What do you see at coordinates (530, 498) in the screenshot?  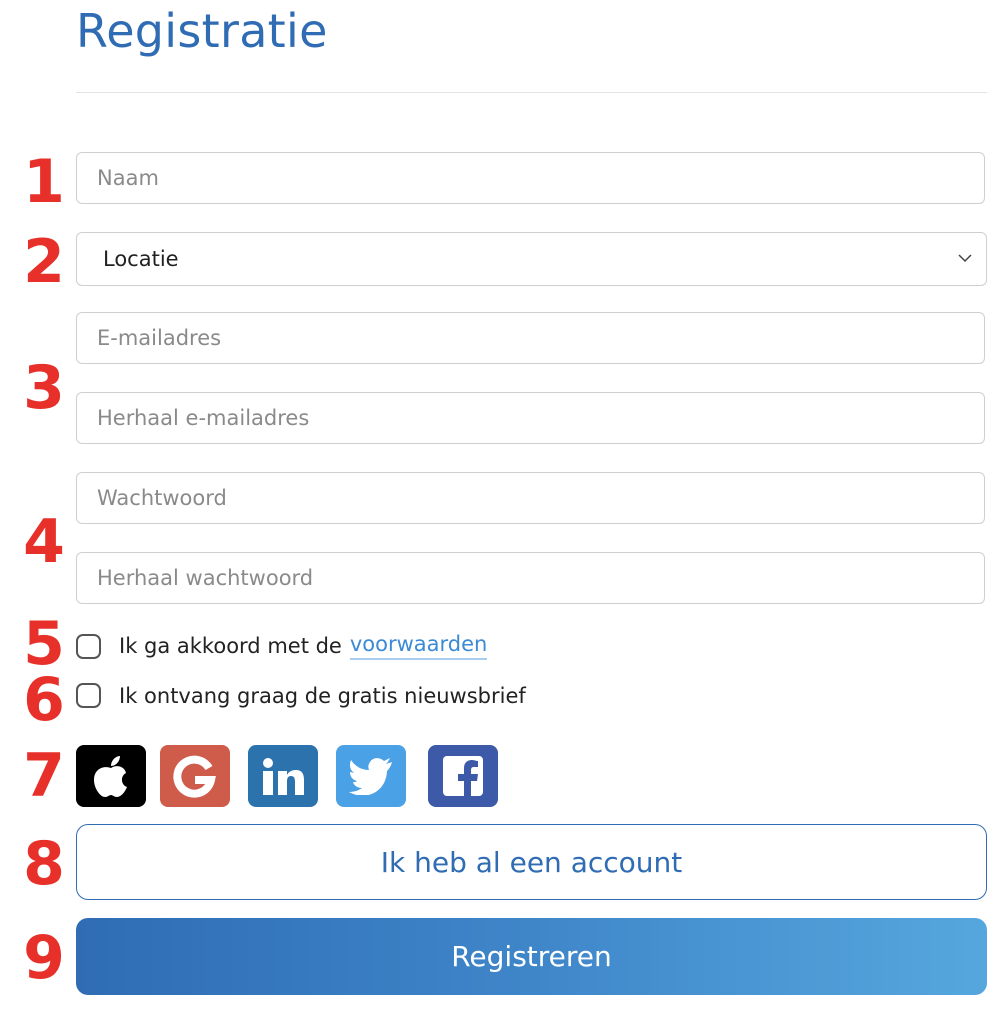 I see `password-input` at bounding box center [530, 498].